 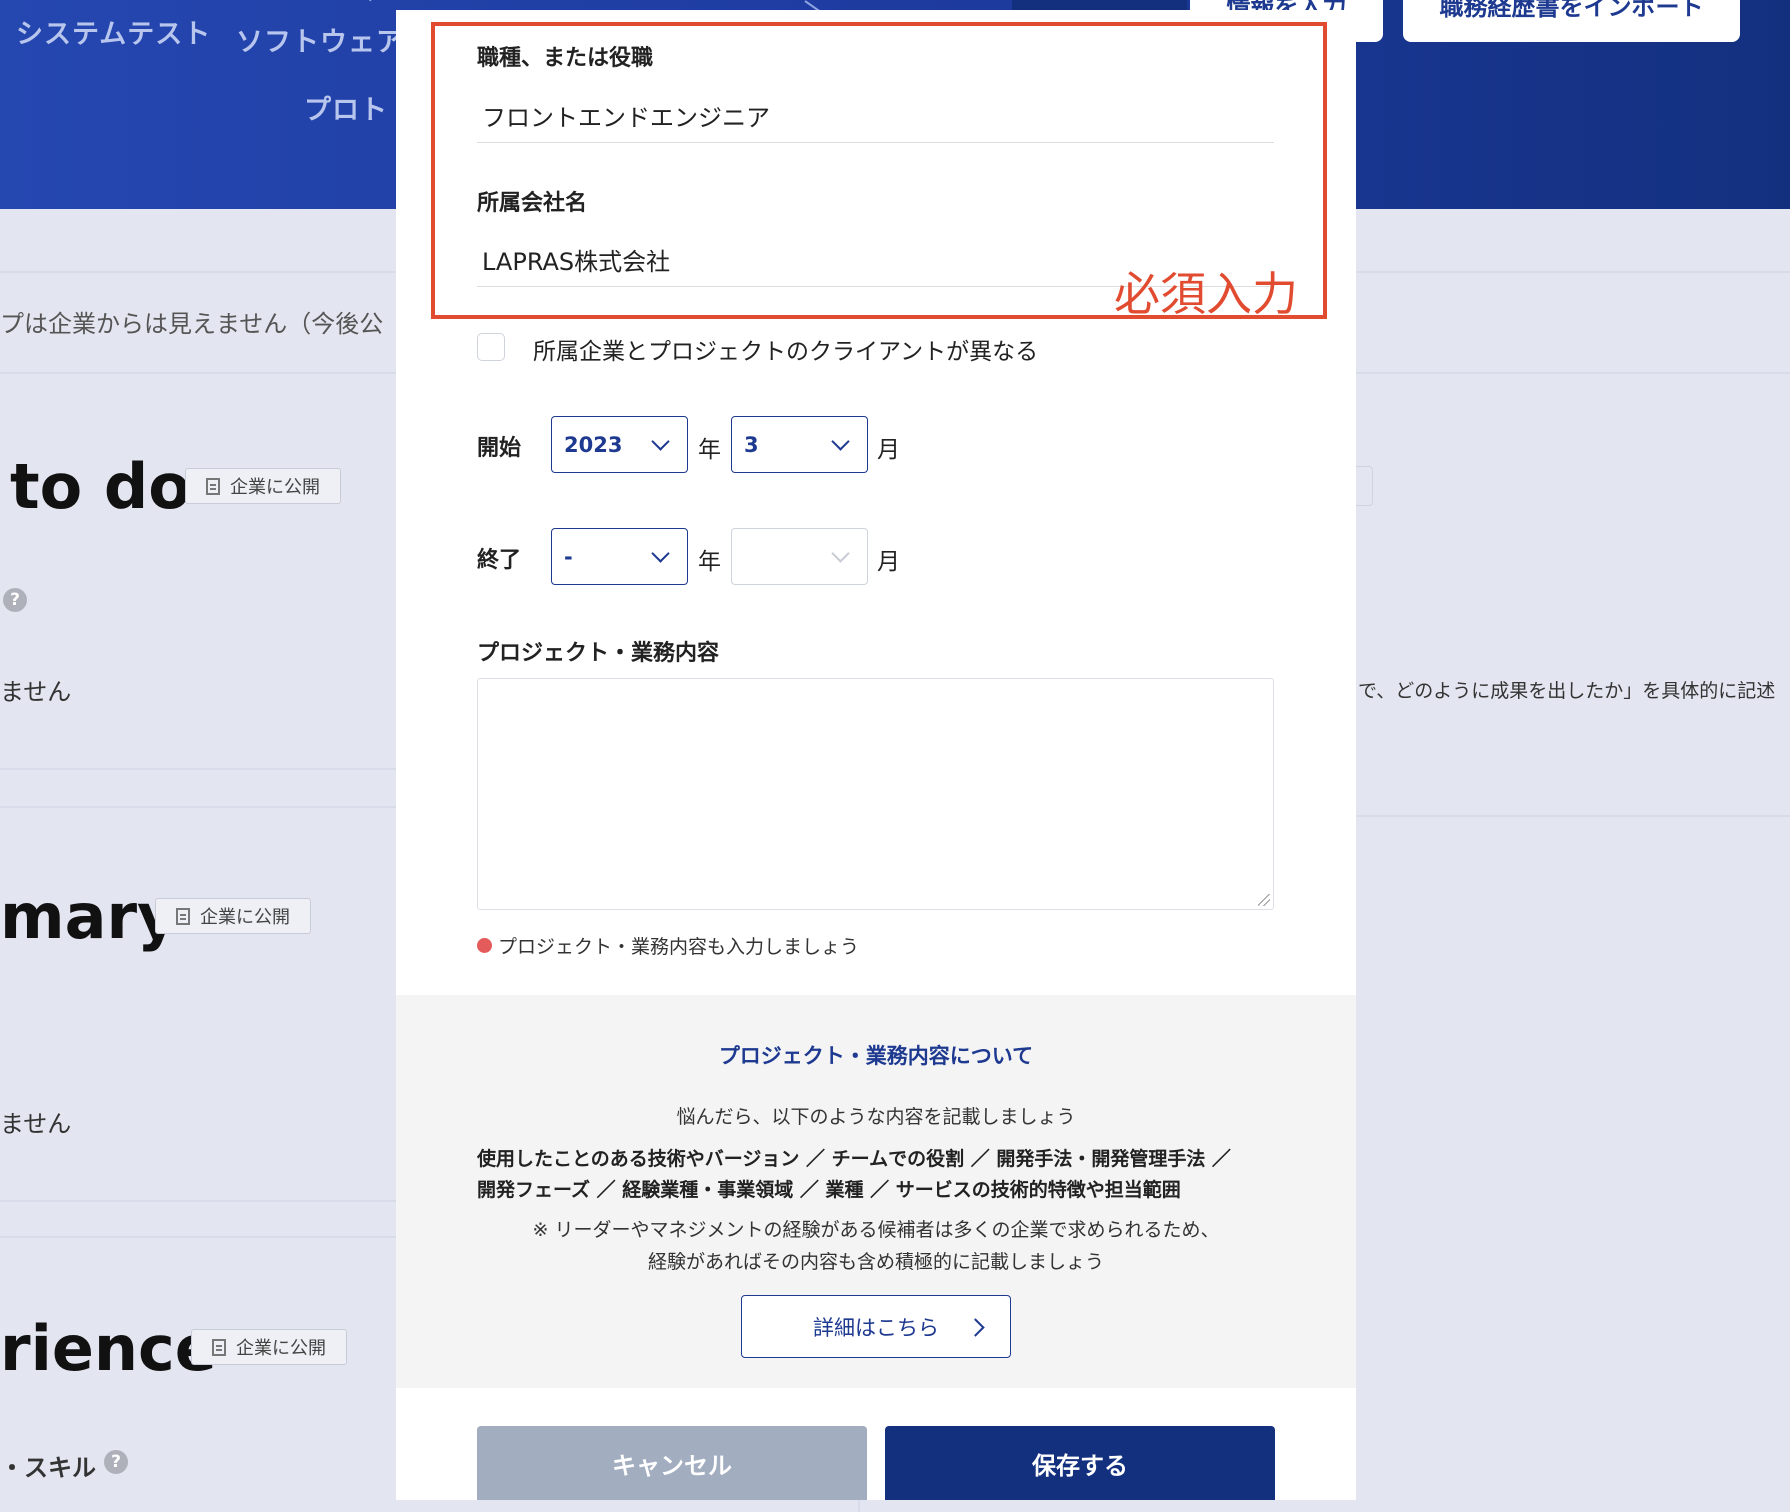 What do you see at coordinates (876, 1117) in the screenshot?
I see `guide-intro: 悩んだら、以下のような内容を記載しましょう` at bounding box center [876, 1117].